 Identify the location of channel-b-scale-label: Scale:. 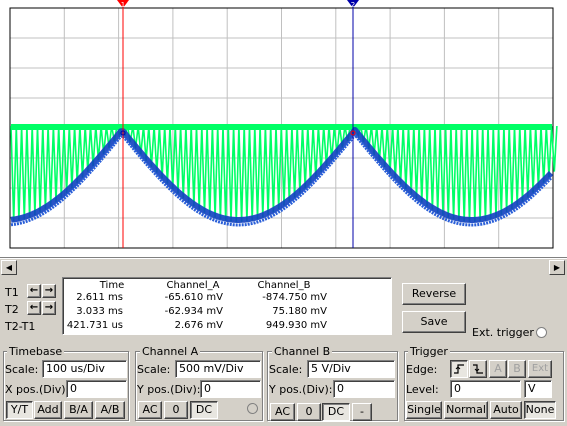
(286, 369).